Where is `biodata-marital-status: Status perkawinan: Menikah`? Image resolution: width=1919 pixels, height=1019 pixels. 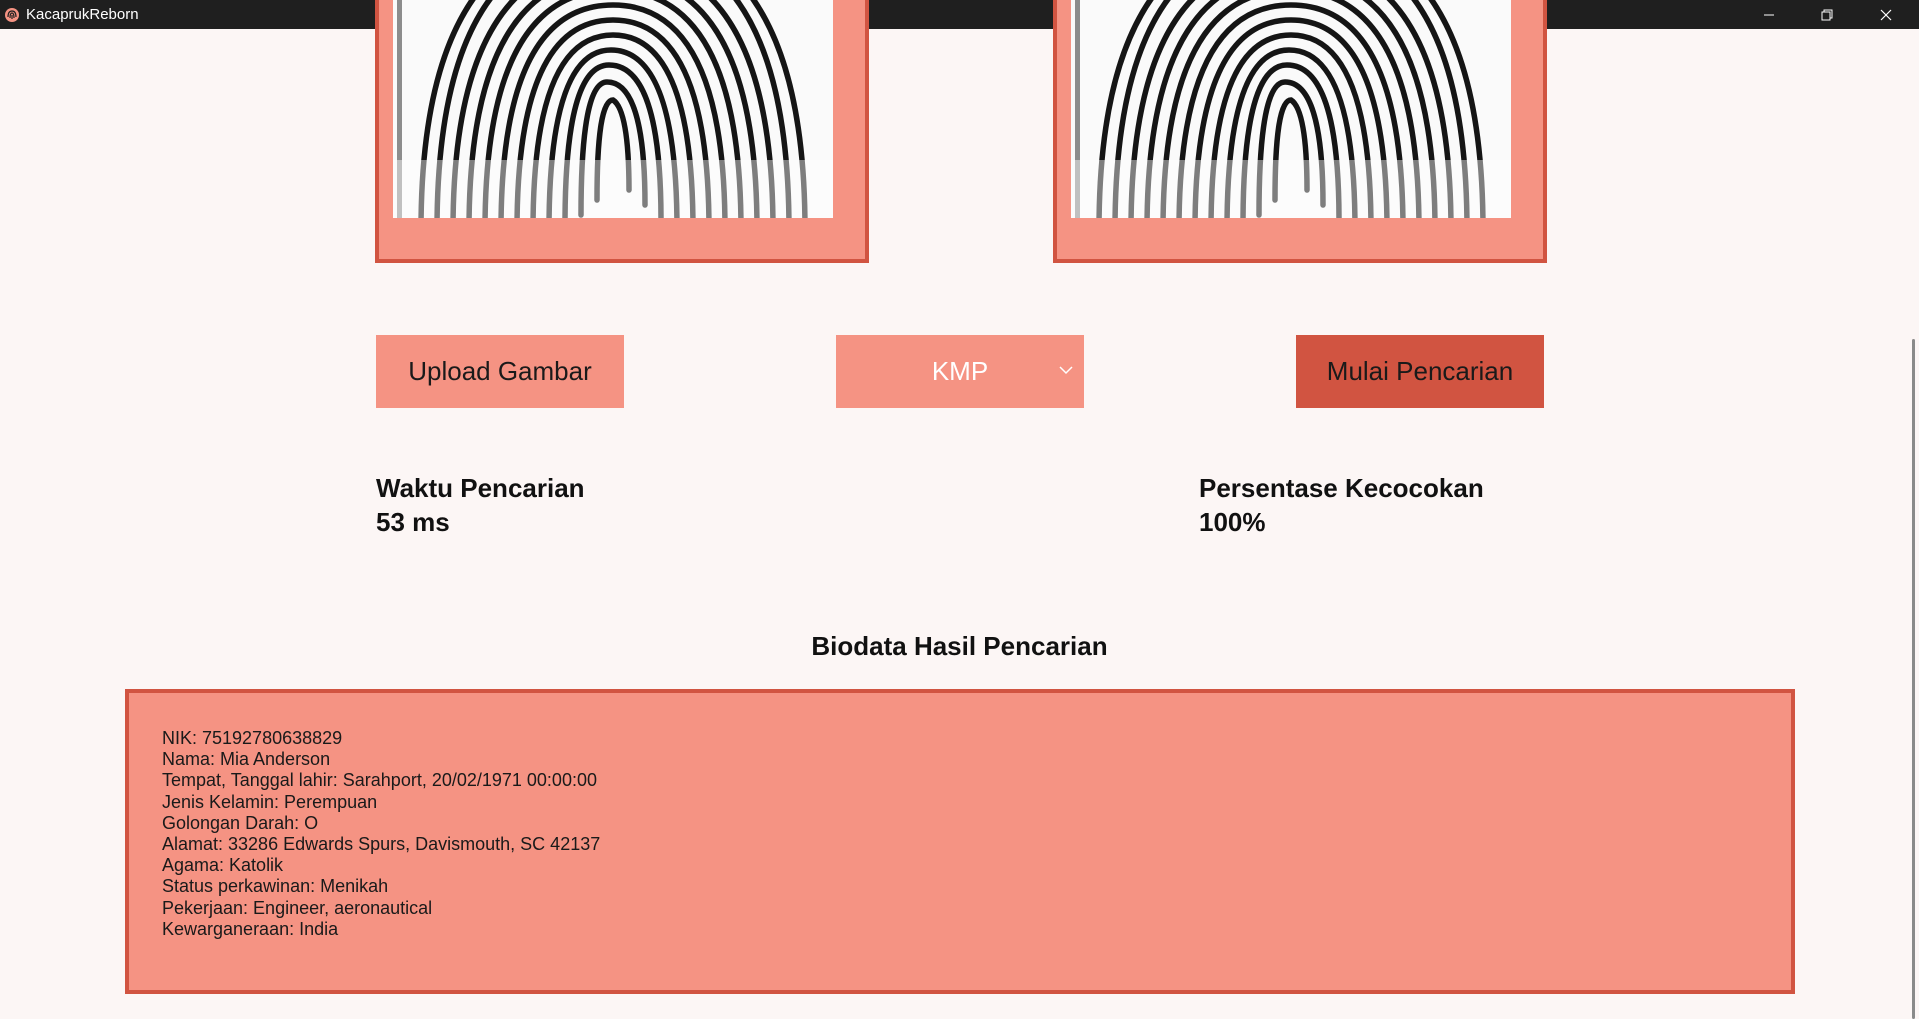 biodata-marital-status: Status perkawinan: Menikah is located at coordinates (275, 886).